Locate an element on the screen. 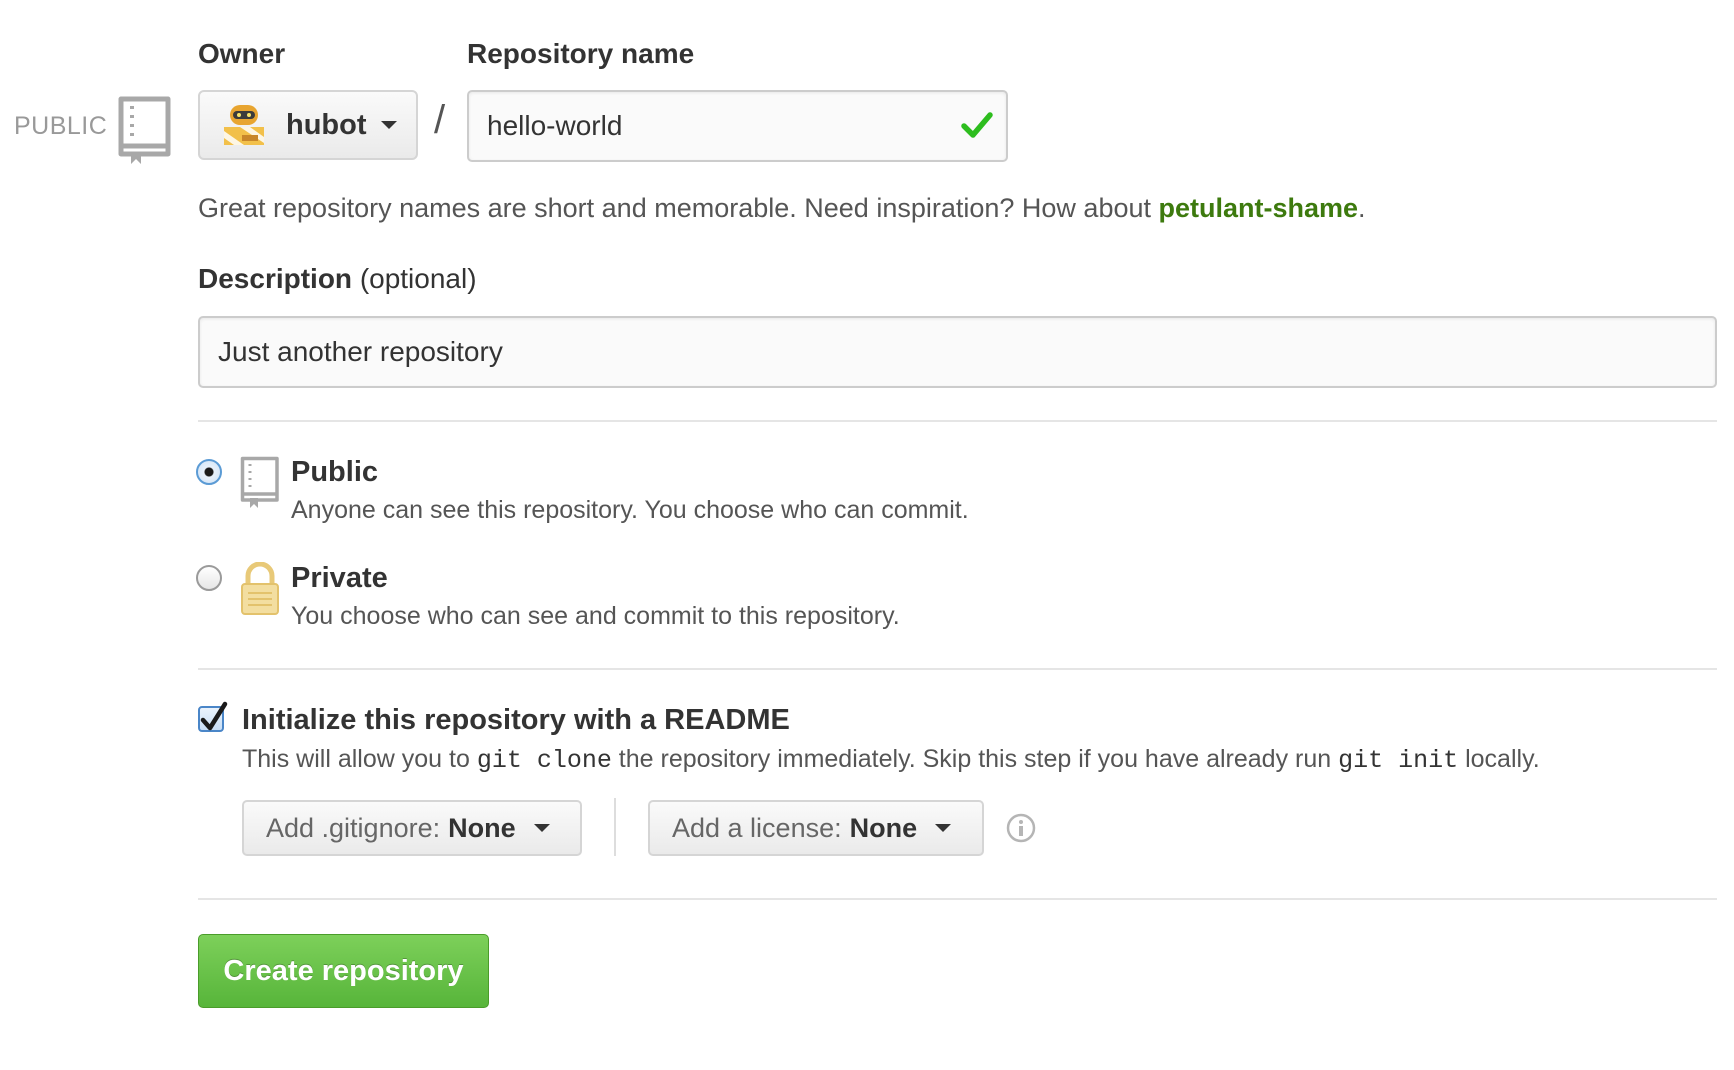  public-book-icon is located at coordinates (260, 485).